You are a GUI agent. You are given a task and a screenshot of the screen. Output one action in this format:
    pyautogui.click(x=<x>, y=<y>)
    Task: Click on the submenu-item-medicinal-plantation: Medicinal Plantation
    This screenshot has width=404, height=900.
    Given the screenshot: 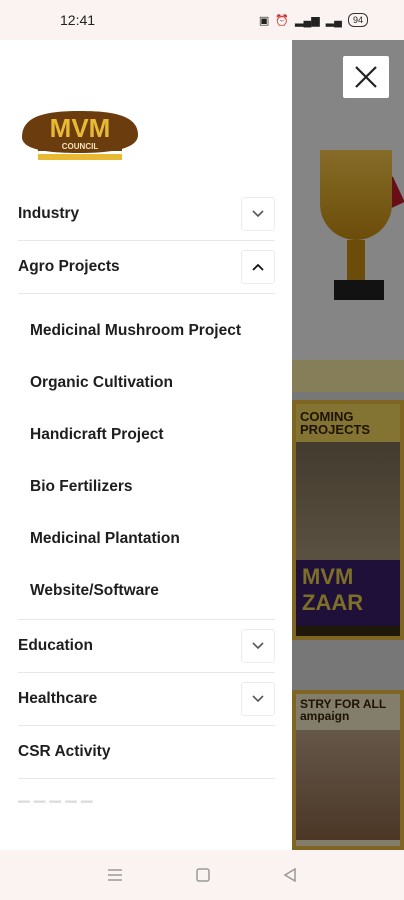 What is the action you would take?
    pyautogui.click(x=152, y=539)
    